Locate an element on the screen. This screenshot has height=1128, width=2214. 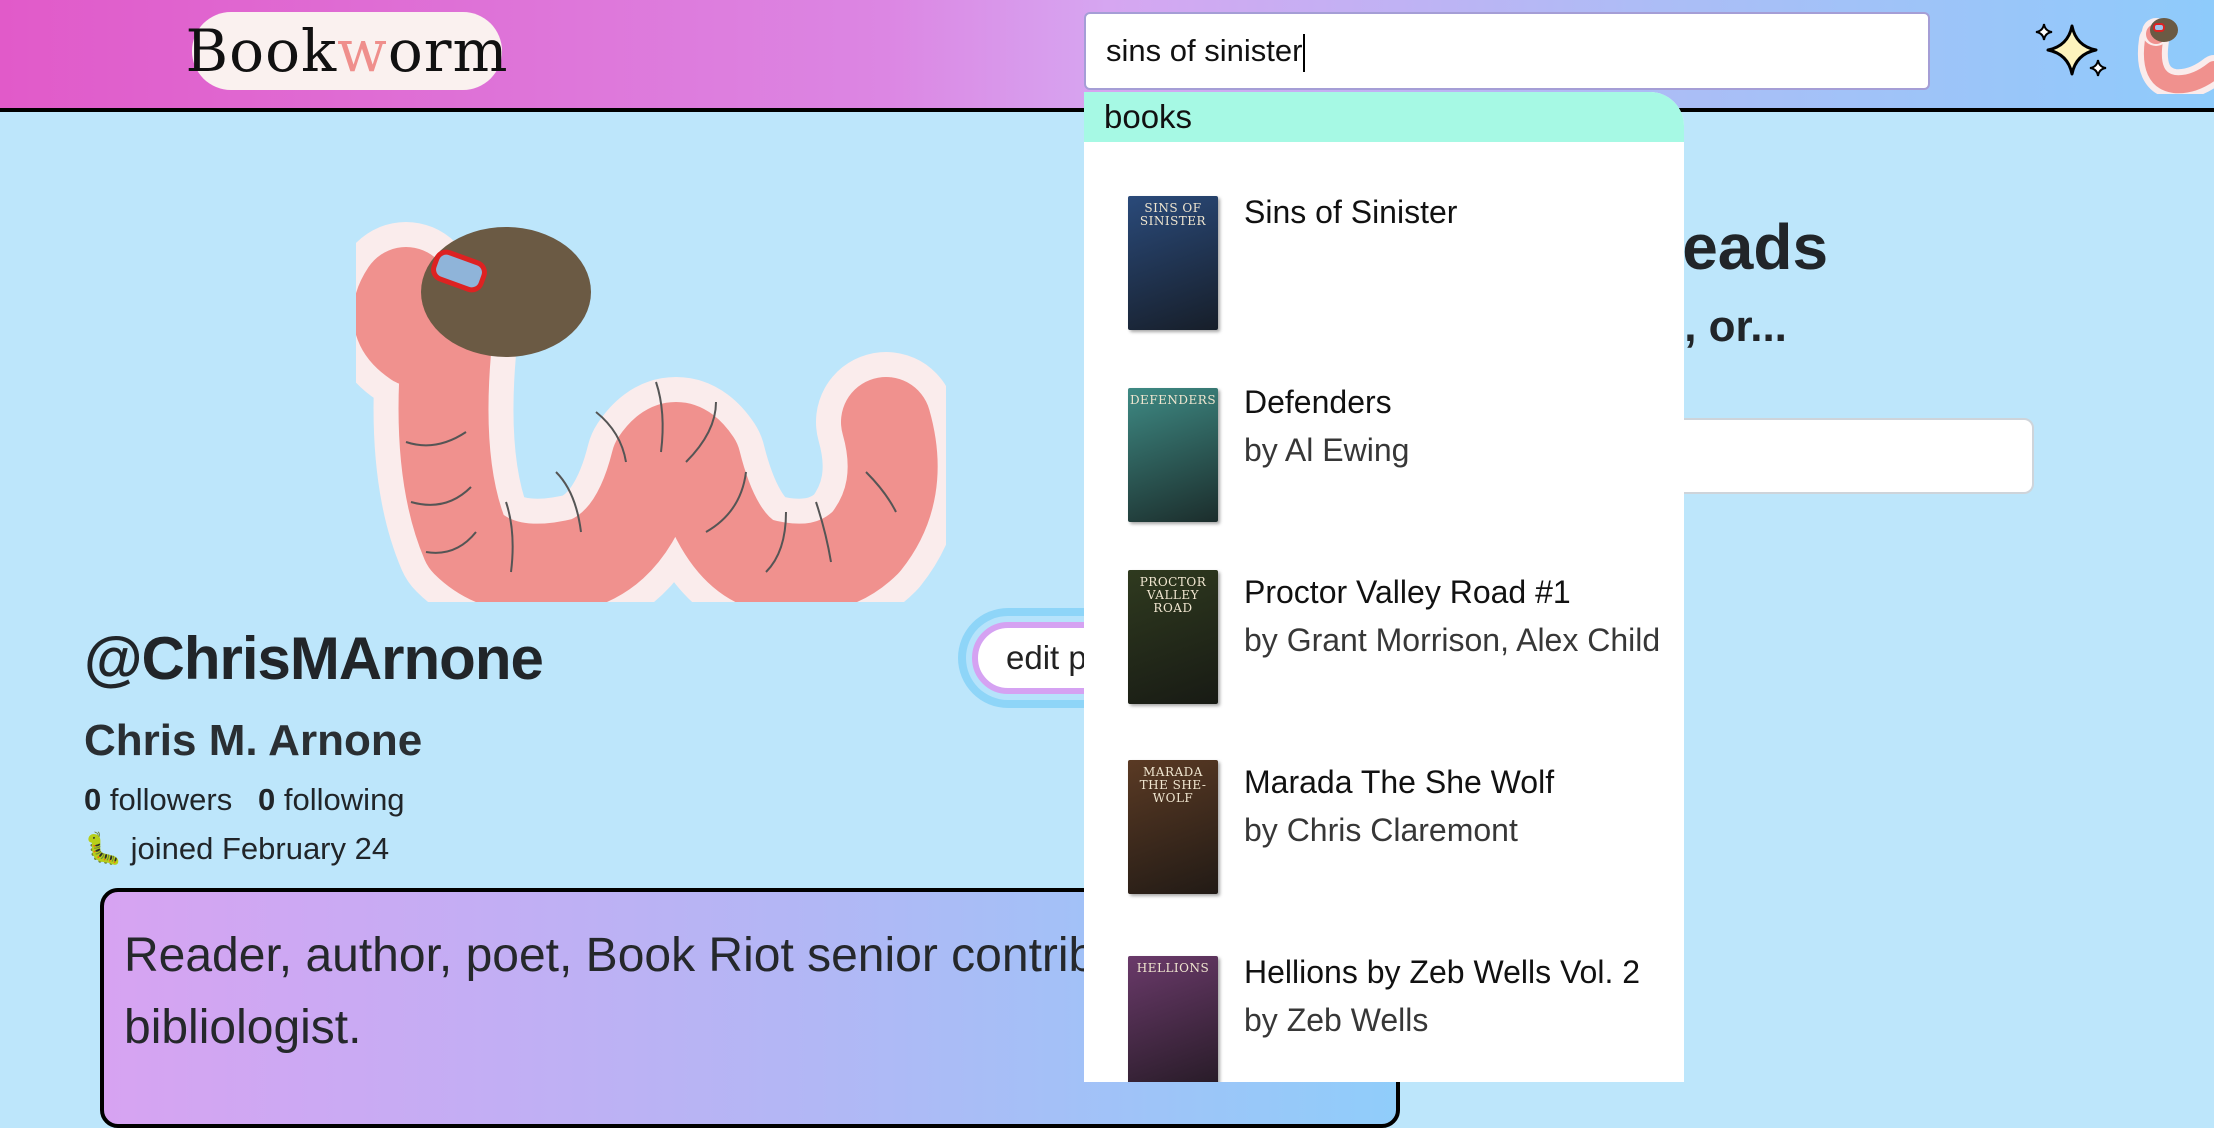
book-author: by Chris Claremont is located at coordinates (1381, 830).